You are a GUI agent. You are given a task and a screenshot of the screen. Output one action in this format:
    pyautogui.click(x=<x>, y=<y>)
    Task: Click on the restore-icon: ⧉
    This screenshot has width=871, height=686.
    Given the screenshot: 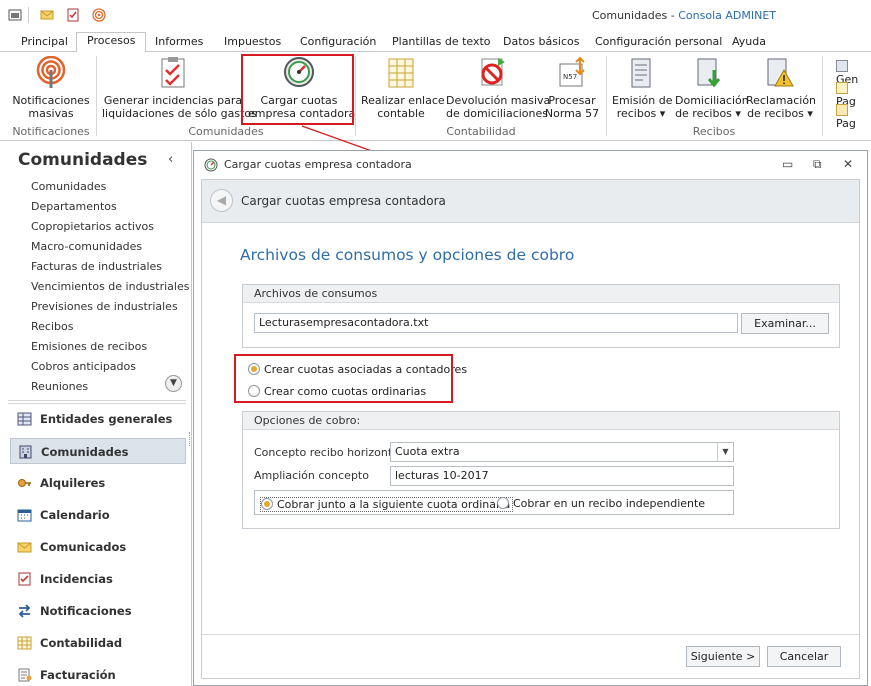 What is the action you would take?
    pyautogui.click(x=817, y=164)
    